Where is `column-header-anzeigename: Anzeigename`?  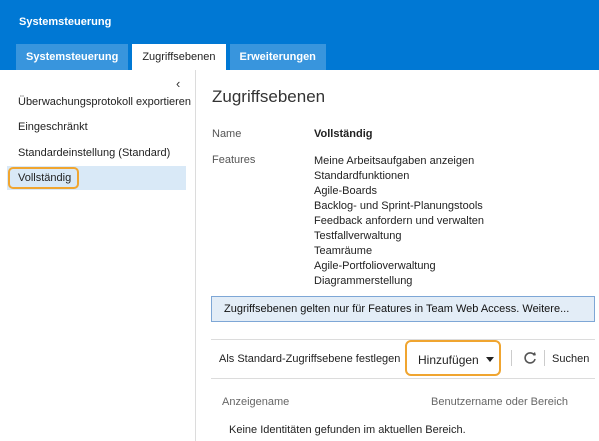
column-header-anzeigename: Anzeigename is located at coordinates (255, 402).